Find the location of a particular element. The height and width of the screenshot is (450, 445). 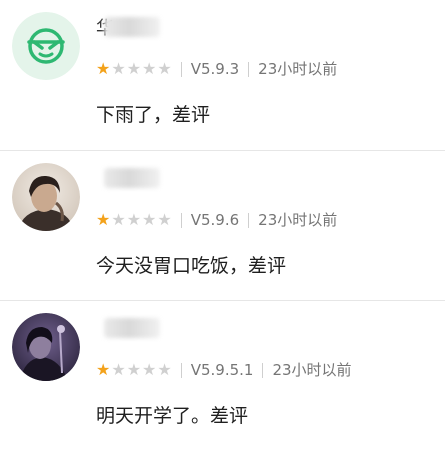

review-comment: 明天开学了。差评 is located at coordinates (172, 416).